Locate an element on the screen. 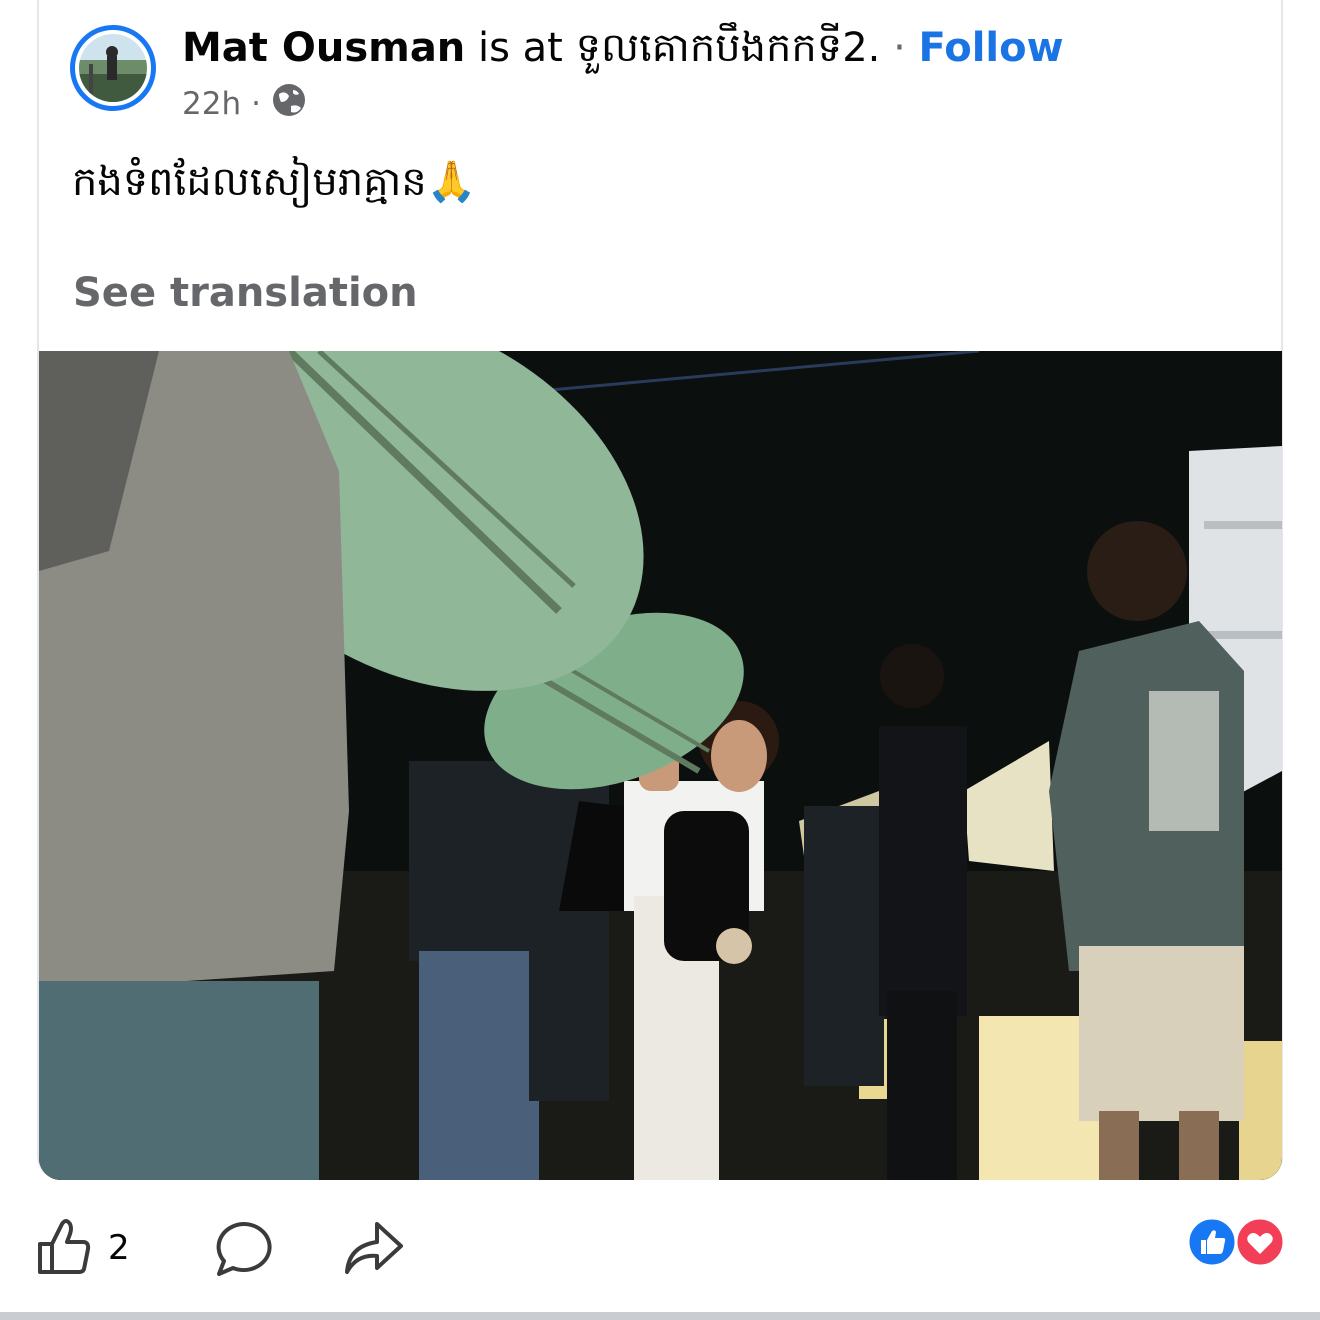 This screenshot has width=1320, height=1320. like-count: 2 is located at coordinates (119, 1248).